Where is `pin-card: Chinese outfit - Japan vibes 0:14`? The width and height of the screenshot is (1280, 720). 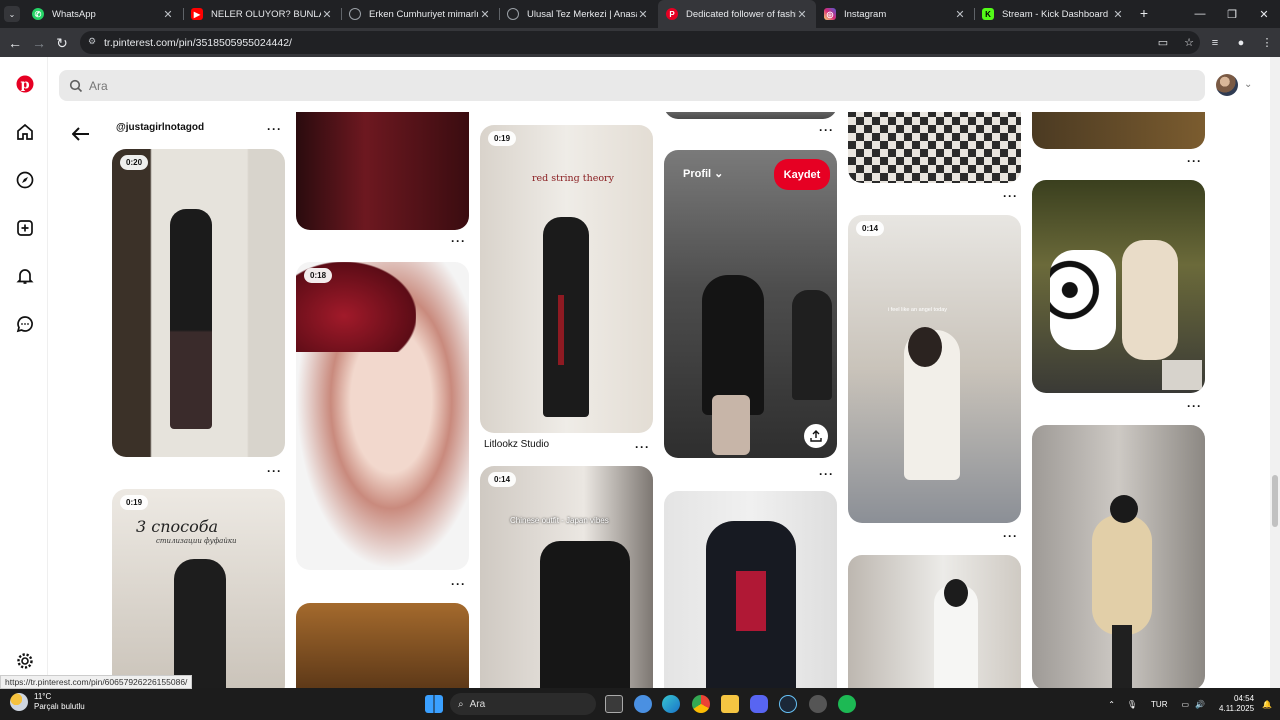
pin-card: Chinese outfit - Japan vibes 0:14 is located at coordinates (566, 577).